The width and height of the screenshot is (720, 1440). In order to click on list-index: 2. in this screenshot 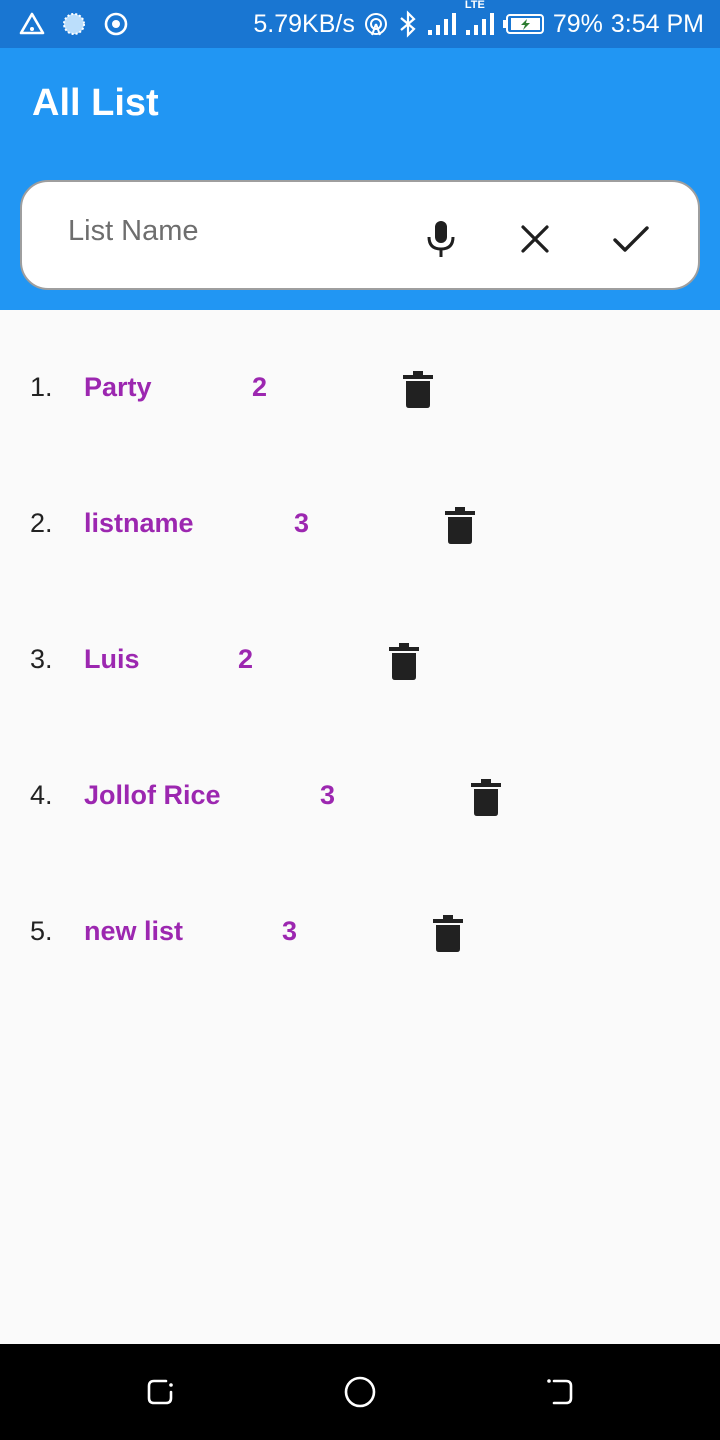, I will do `click(41, 523)`.